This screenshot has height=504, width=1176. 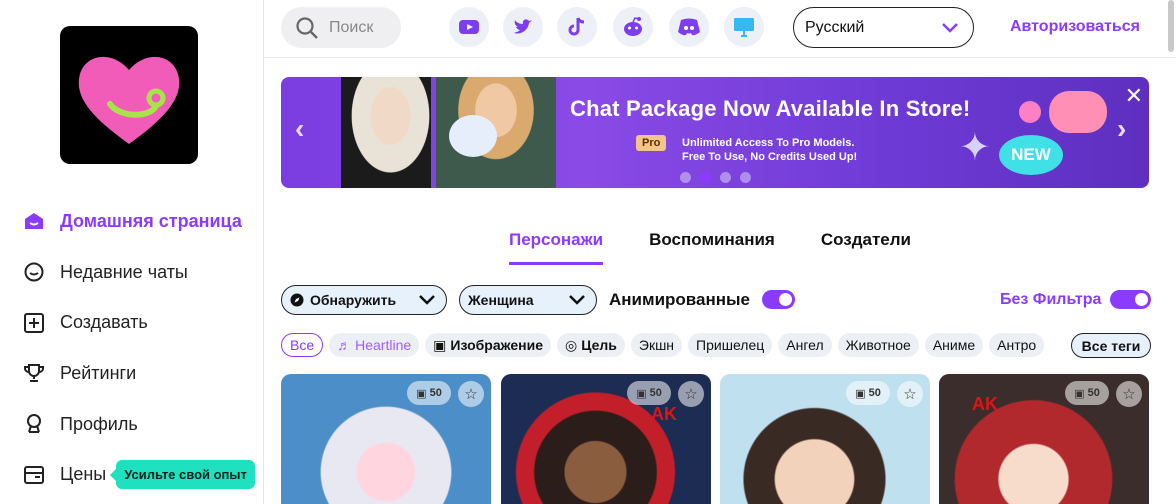 I want to click on search-input: Поиск, so click(x=341, y=27).